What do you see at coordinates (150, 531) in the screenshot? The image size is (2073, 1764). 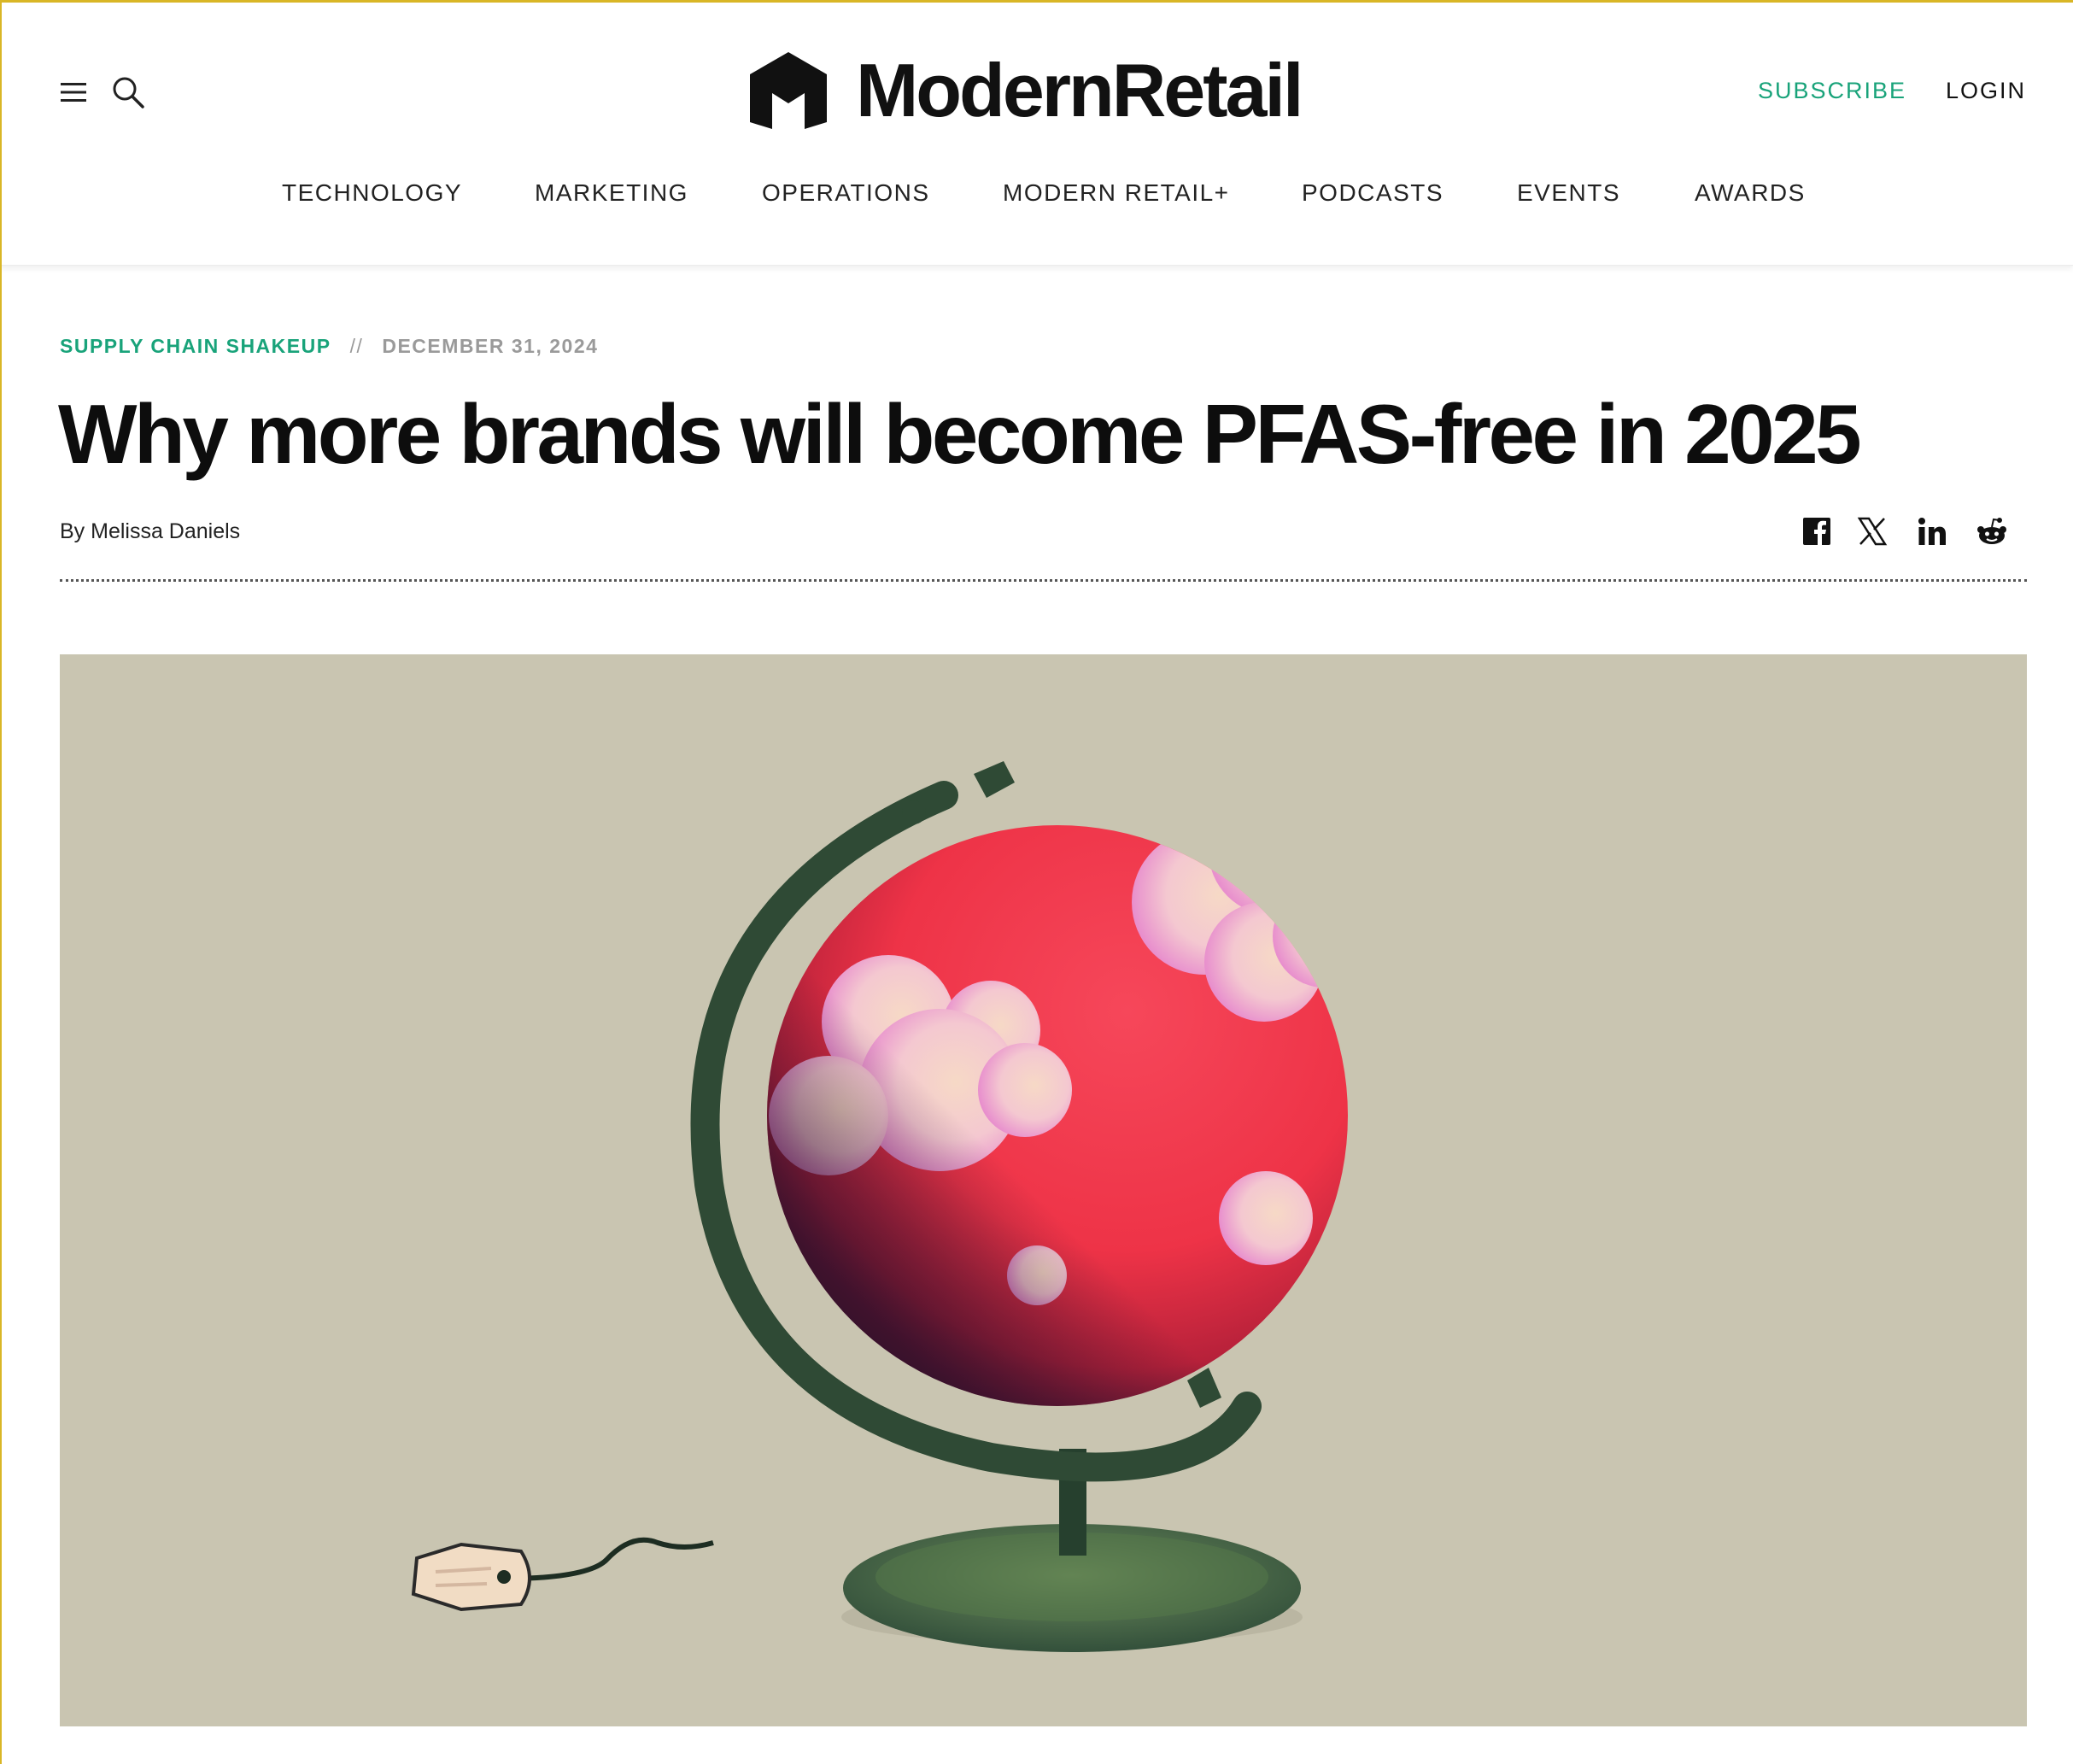 I see `byline: By Melissa Daniels` at bounding box center [150, 531].